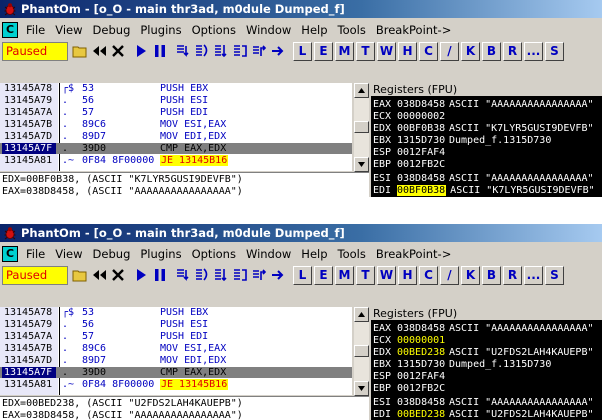 The image size is (602, 420). Describe the element at coordinates (361, 90) in the screenshot. I see `scroll-up-icon` at that location.